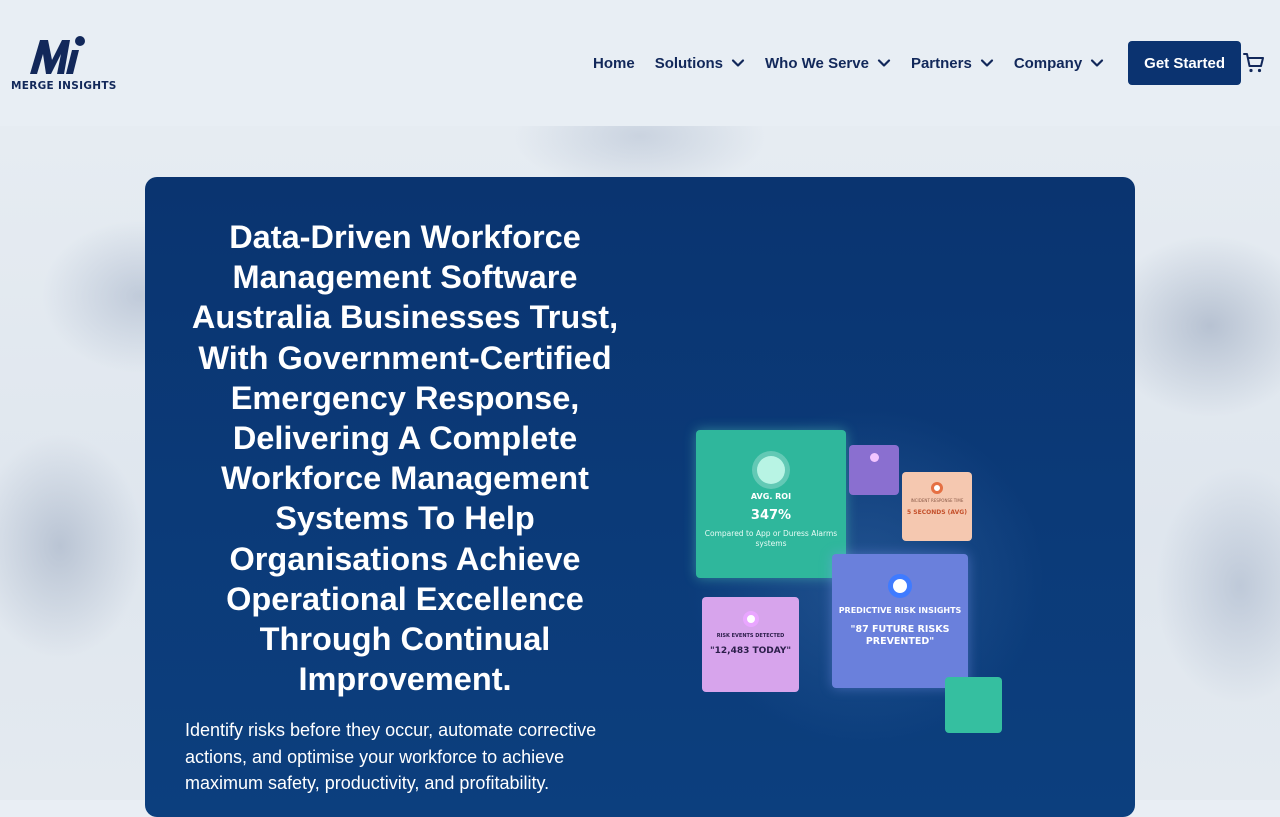  I want to click on roi-indicator-icon, so click(771, 470).